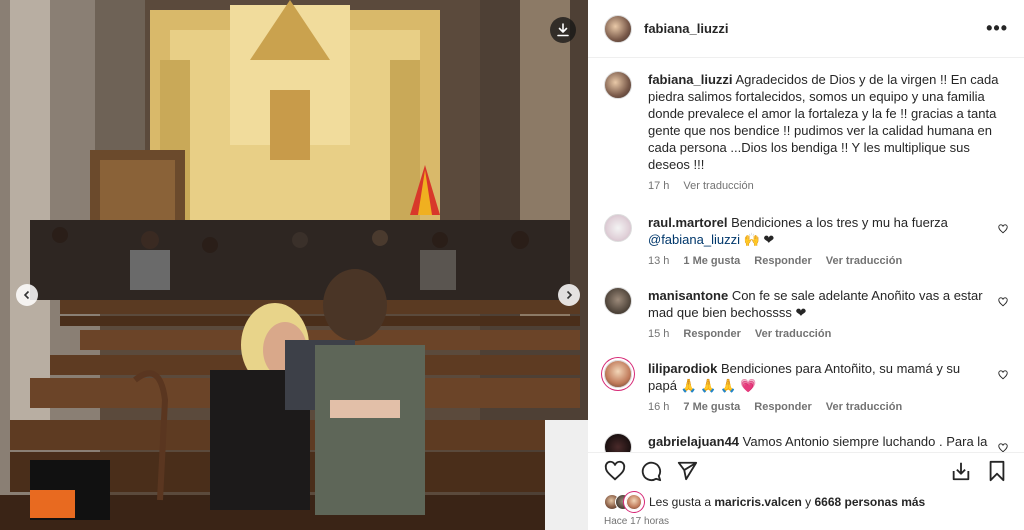  Describe the element at coordinates (801, 312) in the screenshot. I see `comment-emoji: ❤` at that location.